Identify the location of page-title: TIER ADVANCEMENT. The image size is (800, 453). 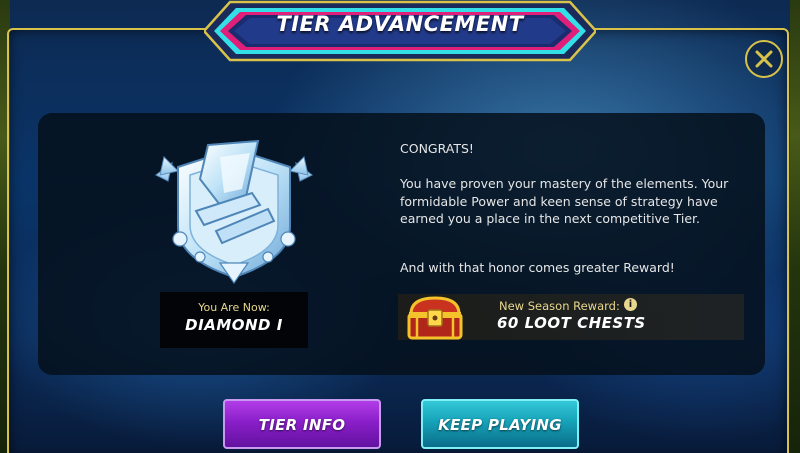
(400, 24).